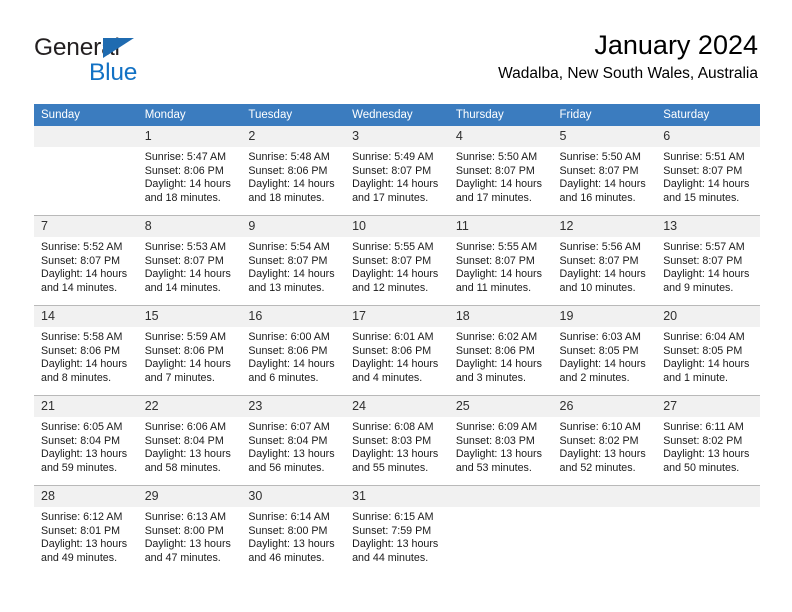 This screenshot has height=612, width=792. Describe the element at coordinates (185, 517) in the screenshot. I see `sunrise-text: Sunrise: 6:13 AM` at that location.